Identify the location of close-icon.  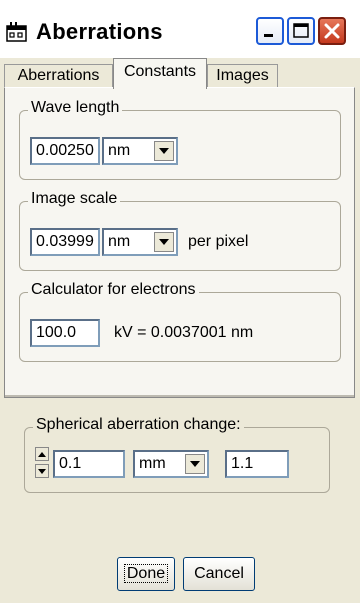
(332, 31).